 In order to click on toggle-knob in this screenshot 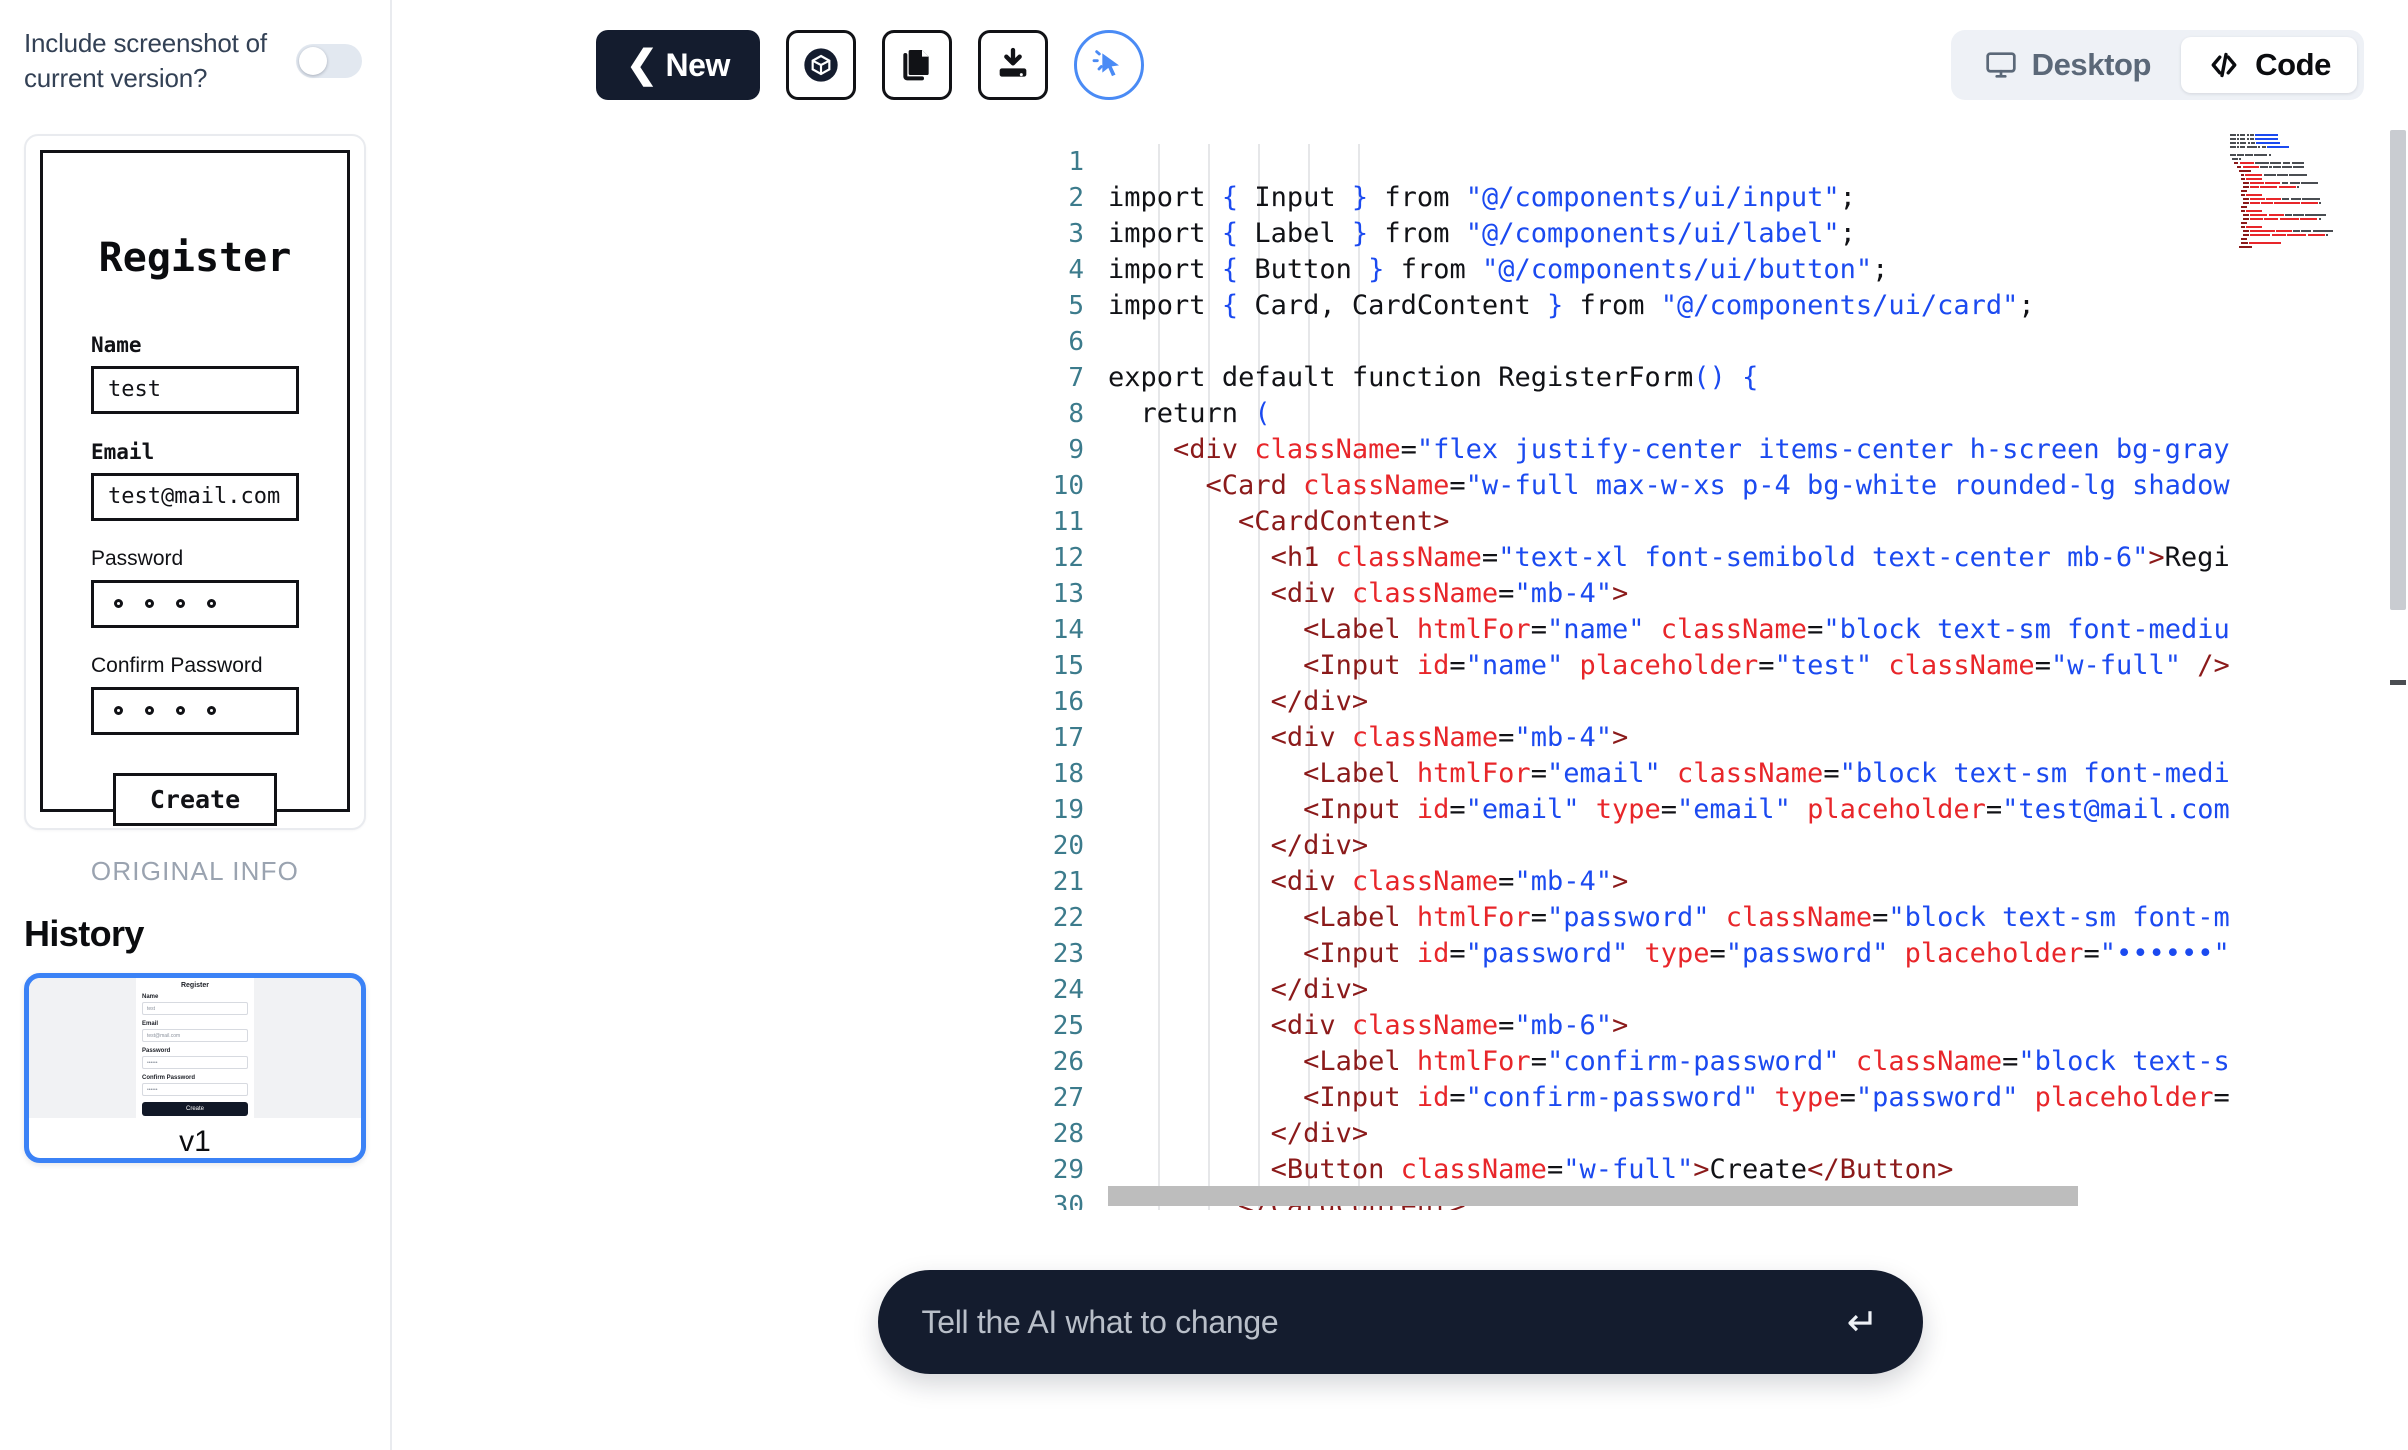, I will do `click(313, 60)`.